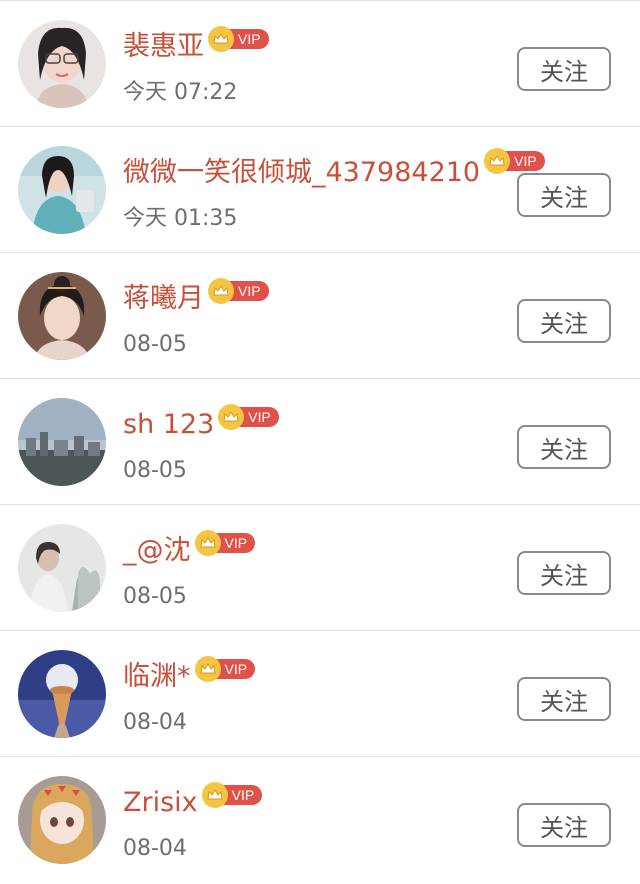  What do you see at coordinates (301, 173) in the screenshot?
I see `user-name: 微微一笑很倾城_437984210` at bounding box center [301, 173].